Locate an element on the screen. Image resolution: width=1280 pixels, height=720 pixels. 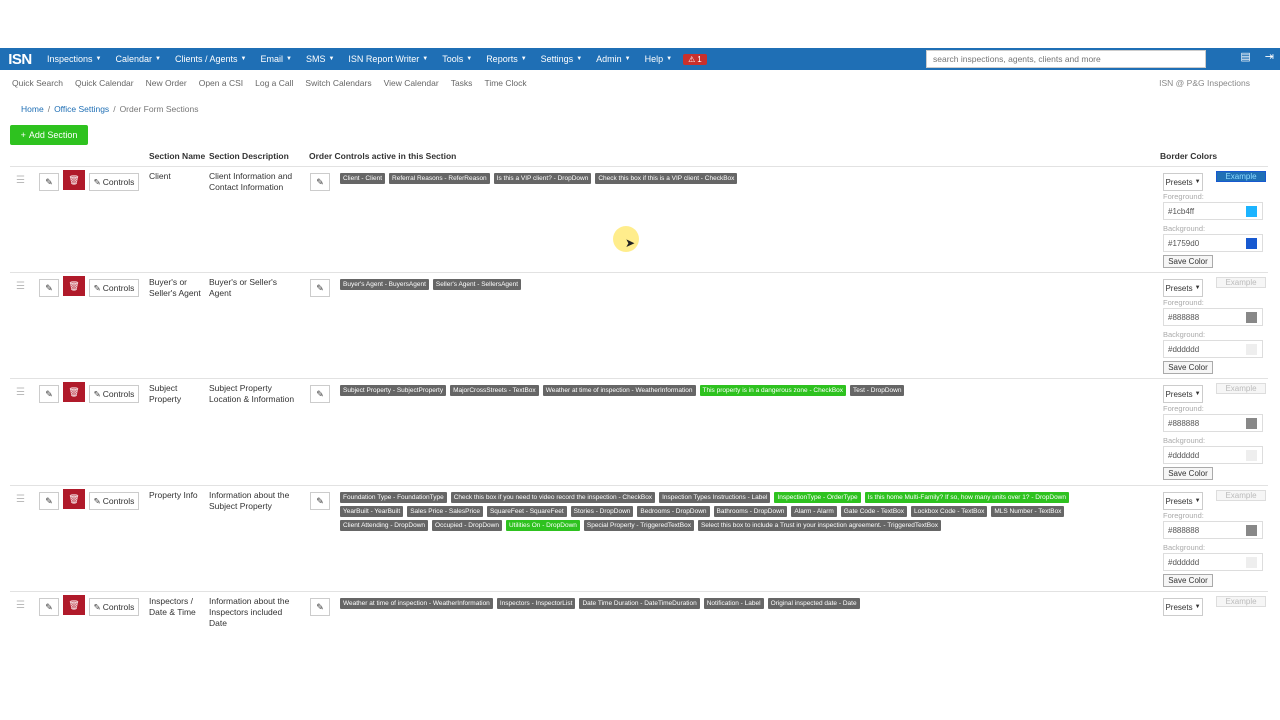
add-section-button: + Add Section is located at coordinates (49, 135).